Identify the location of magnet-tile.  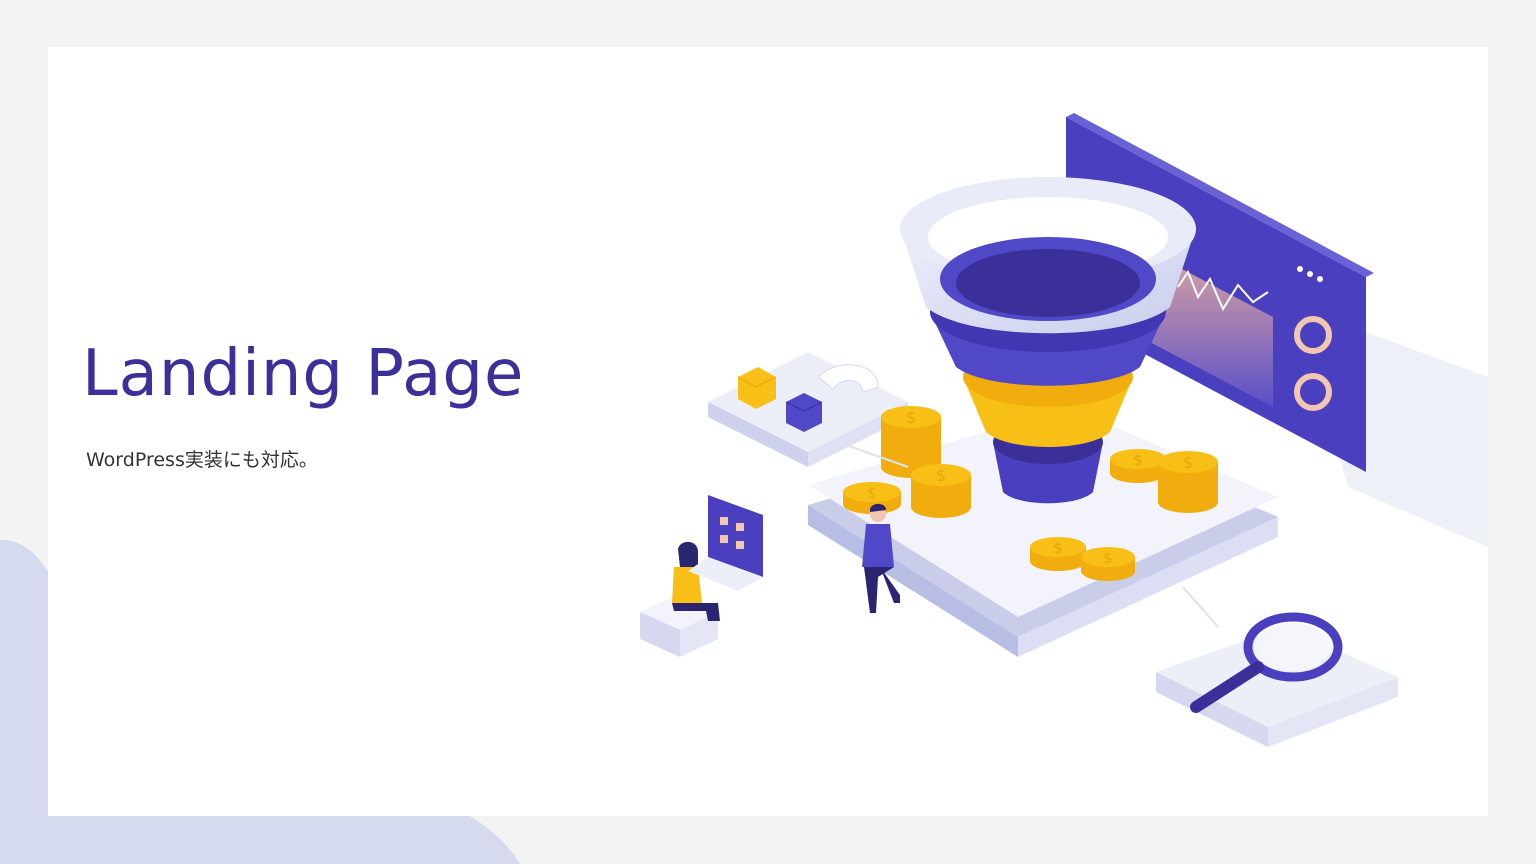
(808, 409).